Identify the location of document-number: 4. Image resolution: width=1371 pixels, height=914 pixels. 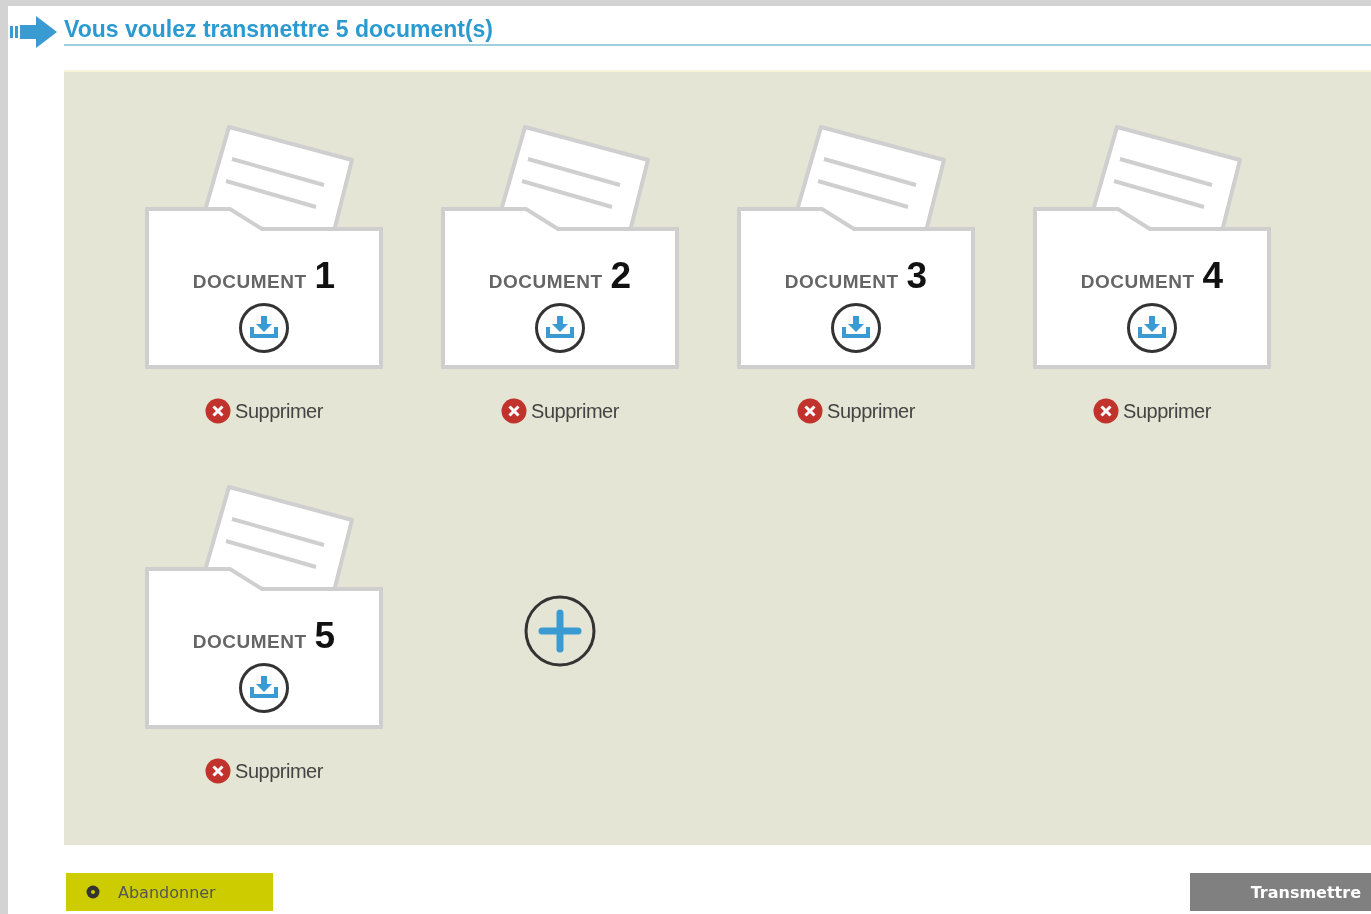
(1213, 275).